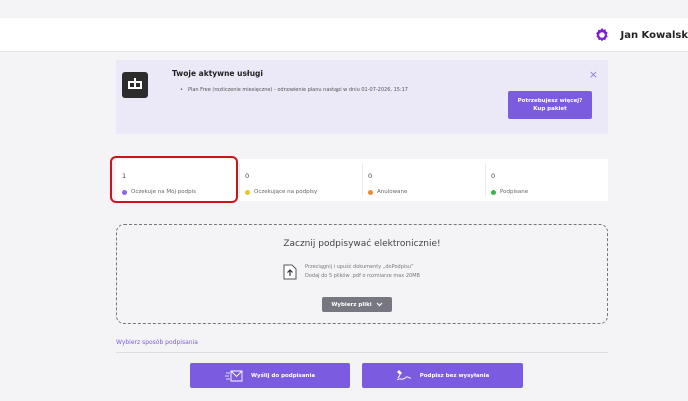 Image resolution: width=688 pixels, height=401 pixels. What do you see at coordinates (286, 192) in the screenshot?
I see `status-label: Oczekujące na podpisy` at bounding box center [286, 192].